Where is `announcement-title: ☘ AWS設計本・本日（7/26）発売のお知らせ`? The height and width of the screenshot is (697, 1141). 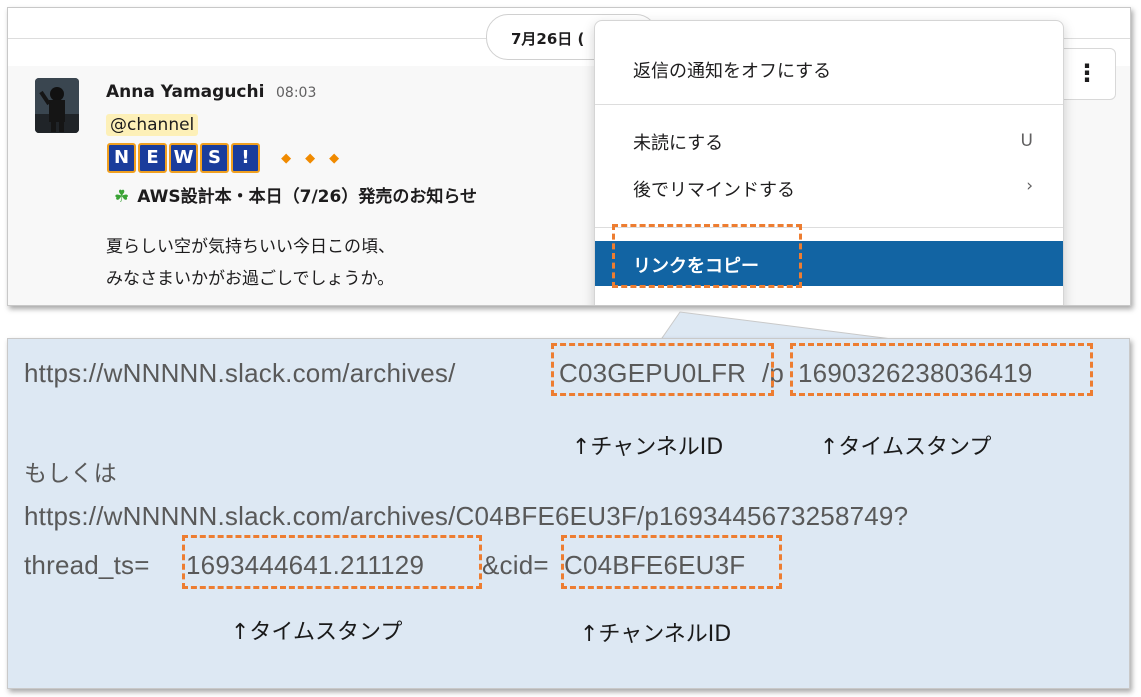 announcement-title: ☘ AWS設計本・本日（7/26）発売のお知らせ is located at coordinates (295, 194).